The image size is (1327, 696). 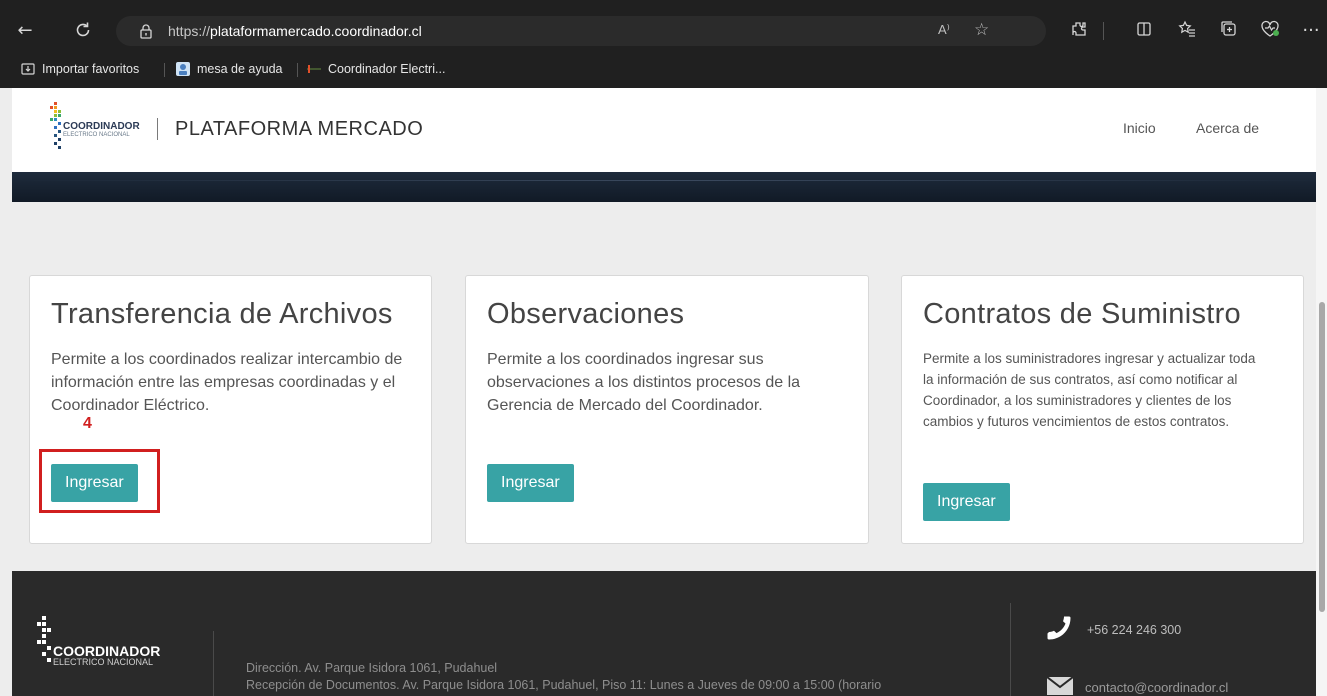 I want to click on phone-number: +56 224 246 300, so click(x=1134, y=629).